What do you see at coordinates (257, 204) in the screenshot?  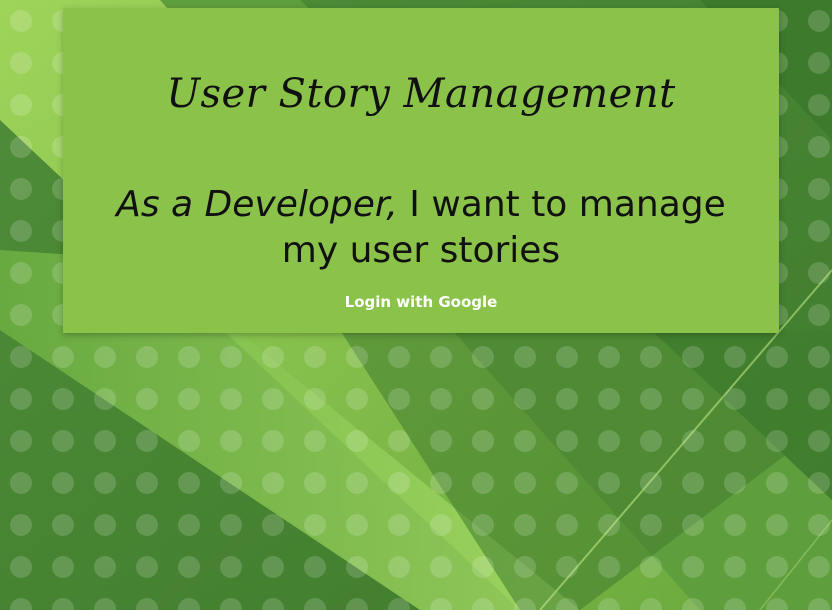 I see `user-story-role: As a Developer,` at bounding box center [257, 204].